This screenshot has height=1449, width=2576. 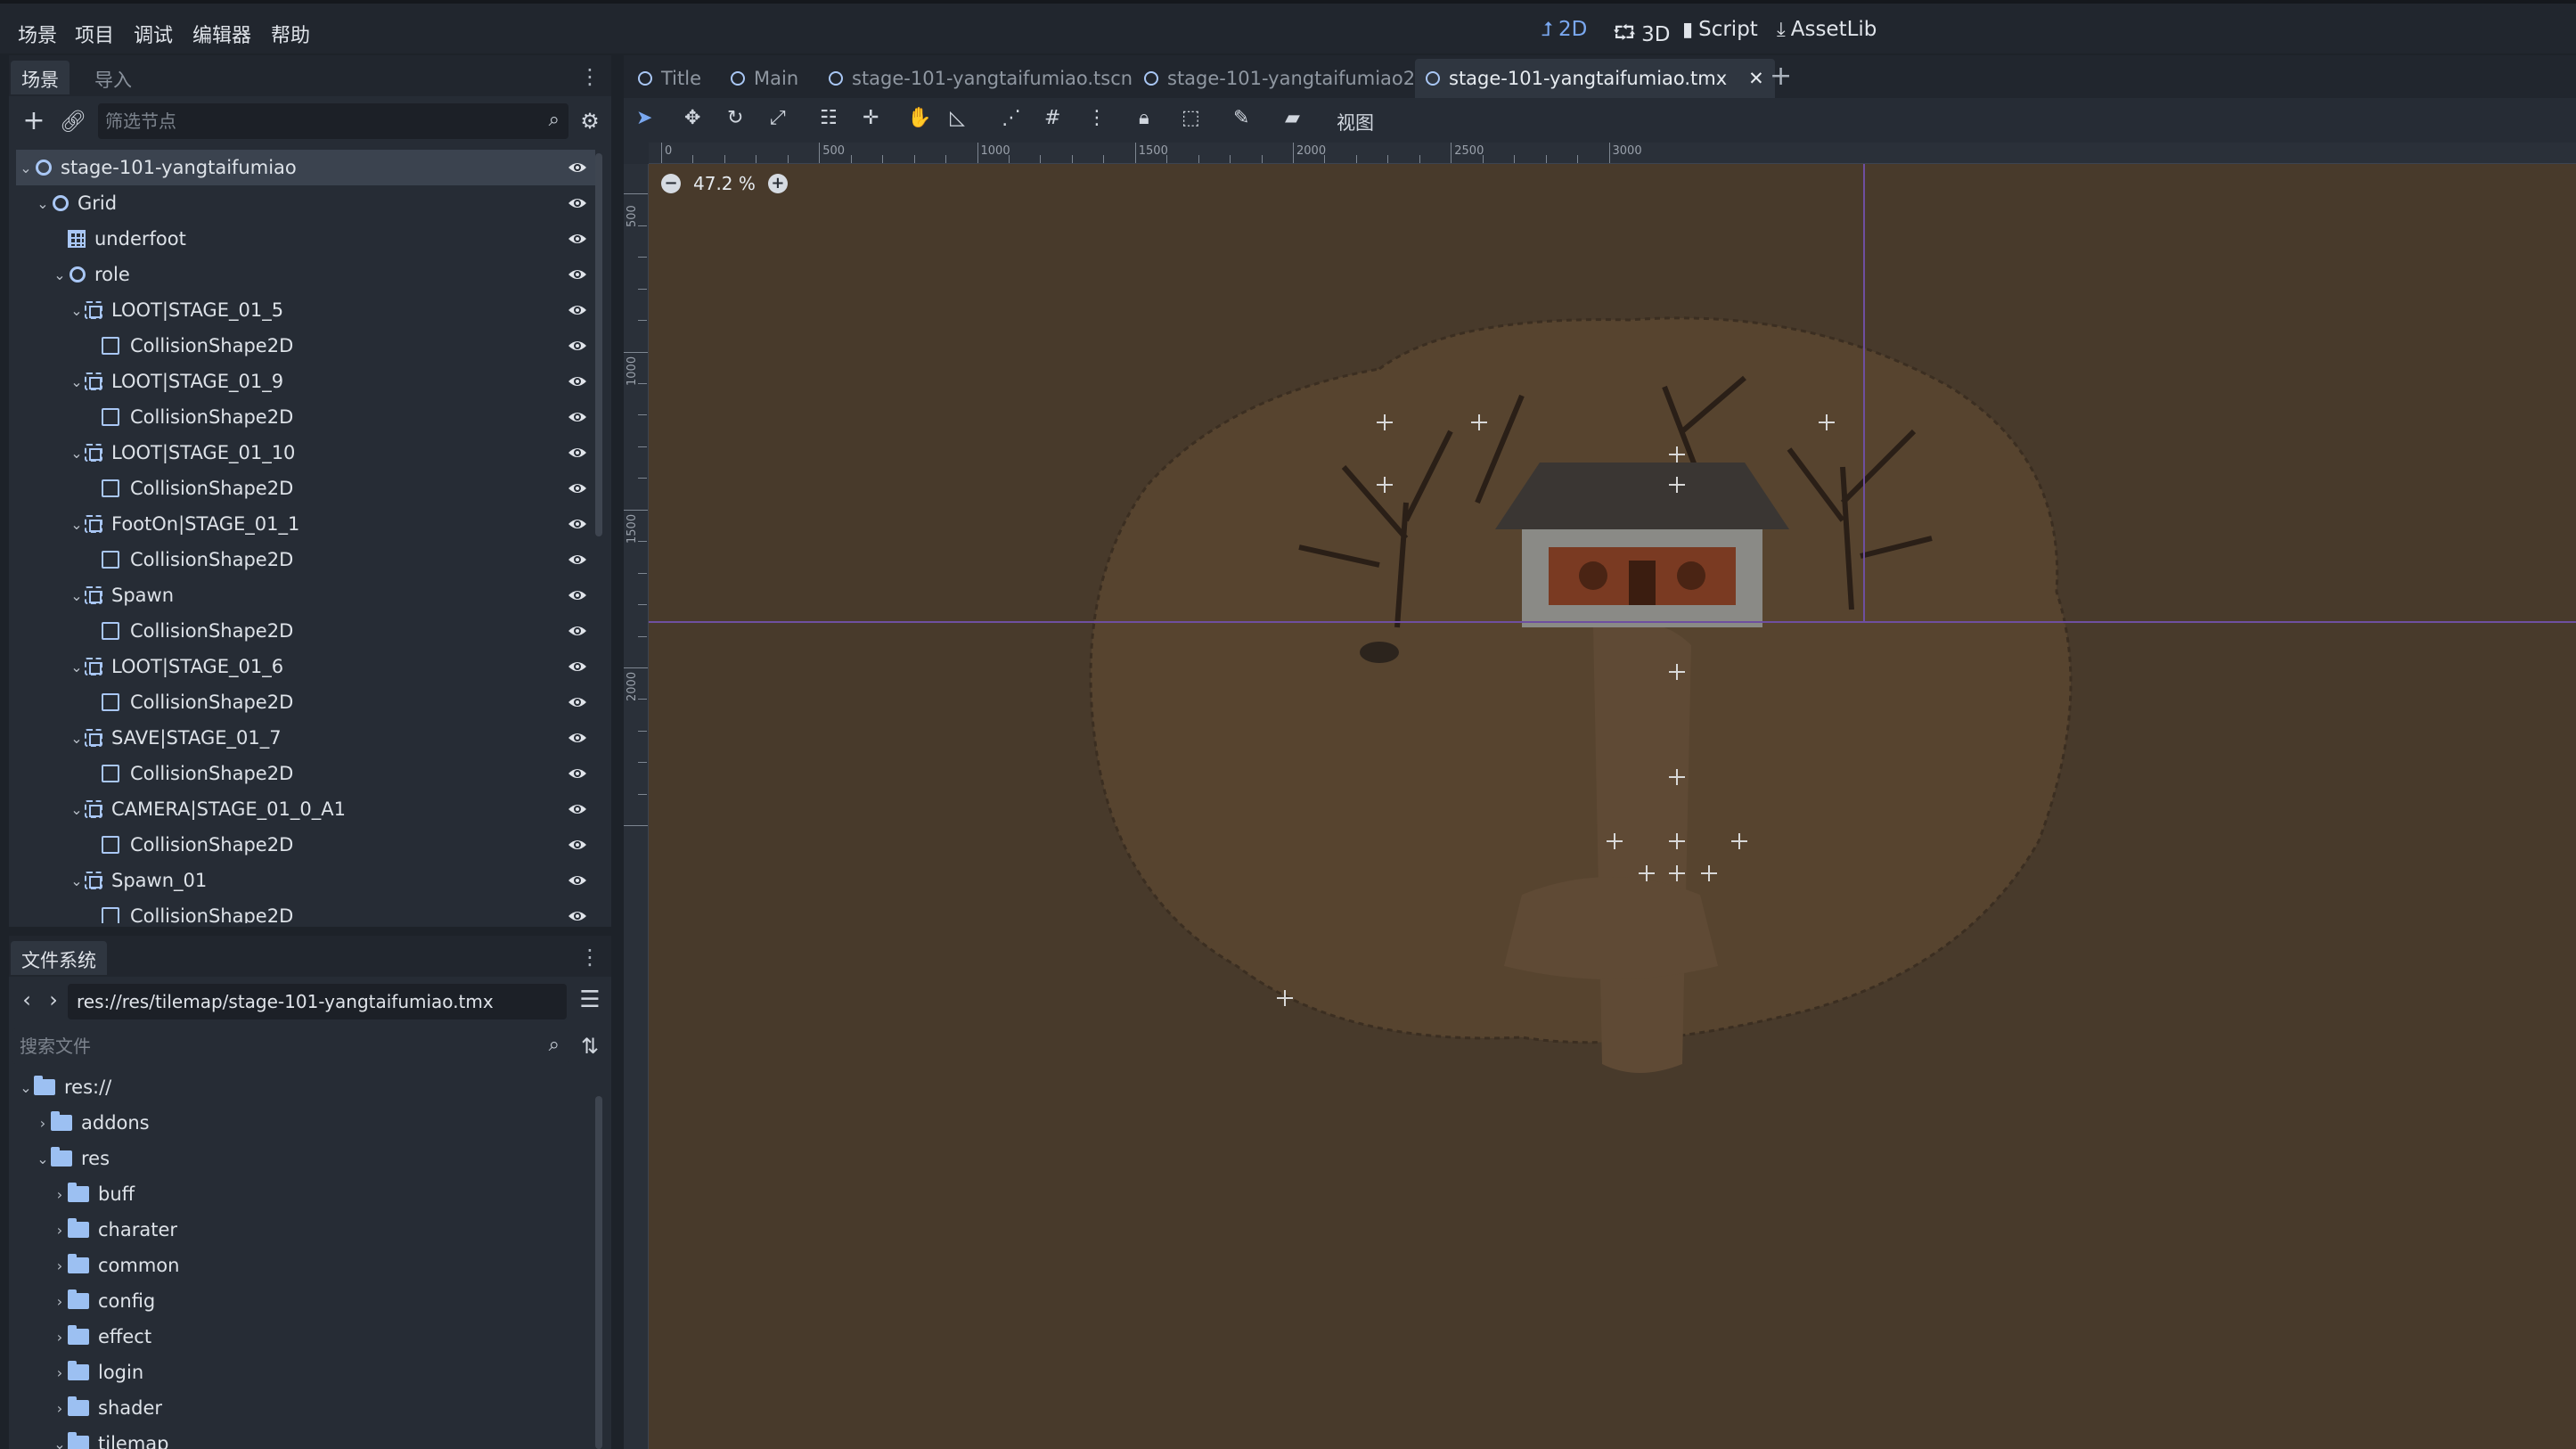 I want to click on scene-node-row: ⌄ LOOT|STAGE_01_9, so click(x=305, y=381).